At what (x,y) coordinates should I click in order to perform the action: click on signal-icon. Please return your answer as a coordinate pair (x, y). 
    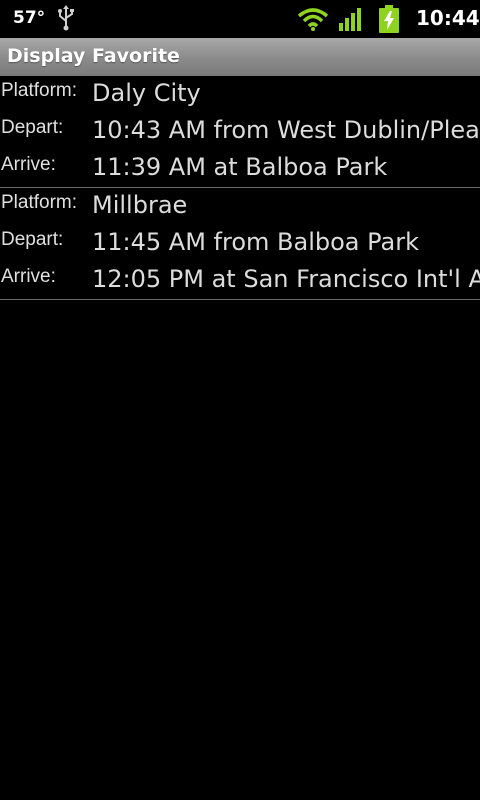
    Looking at the image, I should click on (350, 19).